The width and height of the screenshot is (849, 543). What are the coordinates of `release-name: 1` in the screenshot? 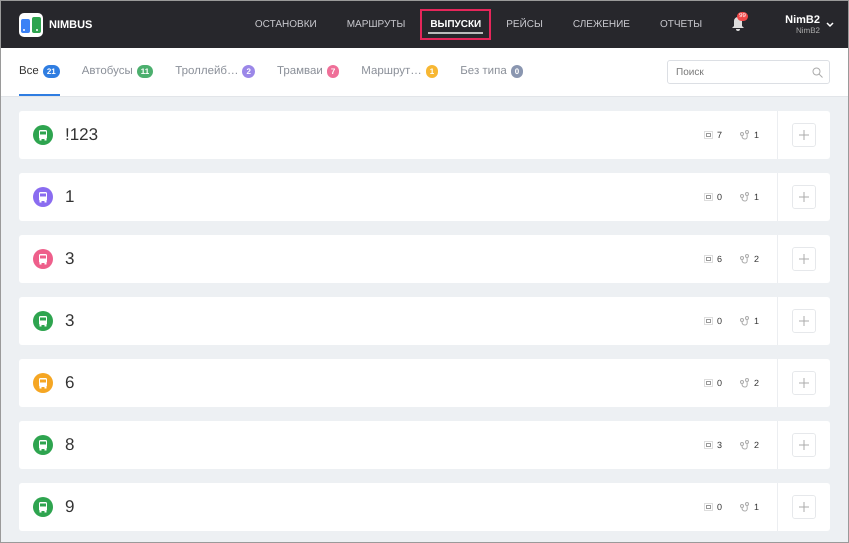 It's located at (70, 197).